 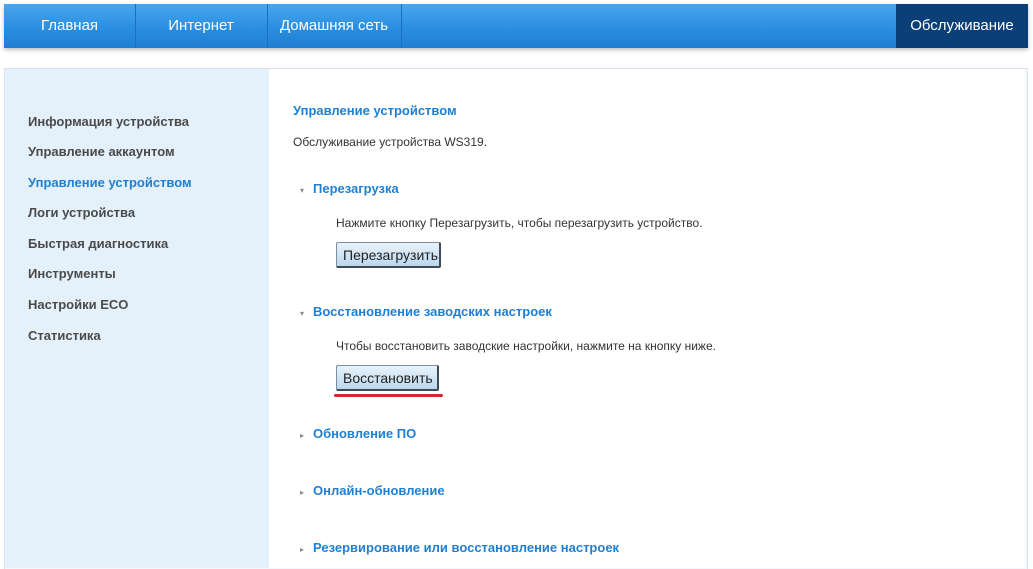 I want to click on sidebar-item-device-info: Информация устройства, so click(x=108, y=121).